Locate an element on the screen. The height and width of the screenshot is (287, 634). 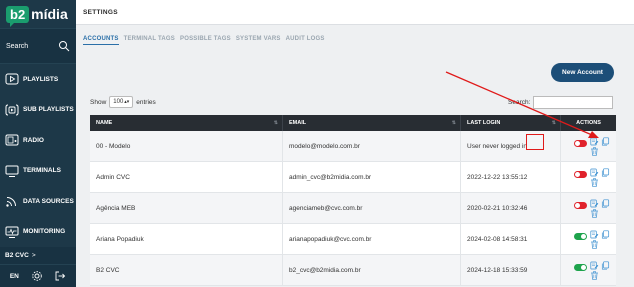
sidebar-search-label: Search is located at coordinates (17, 46).